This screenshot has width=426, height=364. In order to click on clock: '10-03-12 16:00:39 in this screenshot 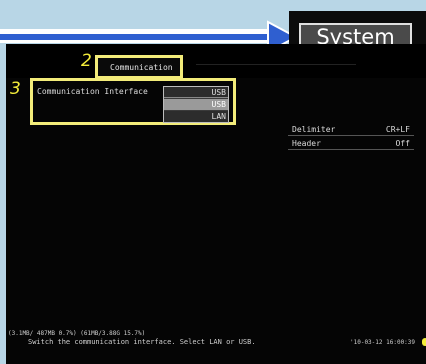, I will do `click(383, 342)`.